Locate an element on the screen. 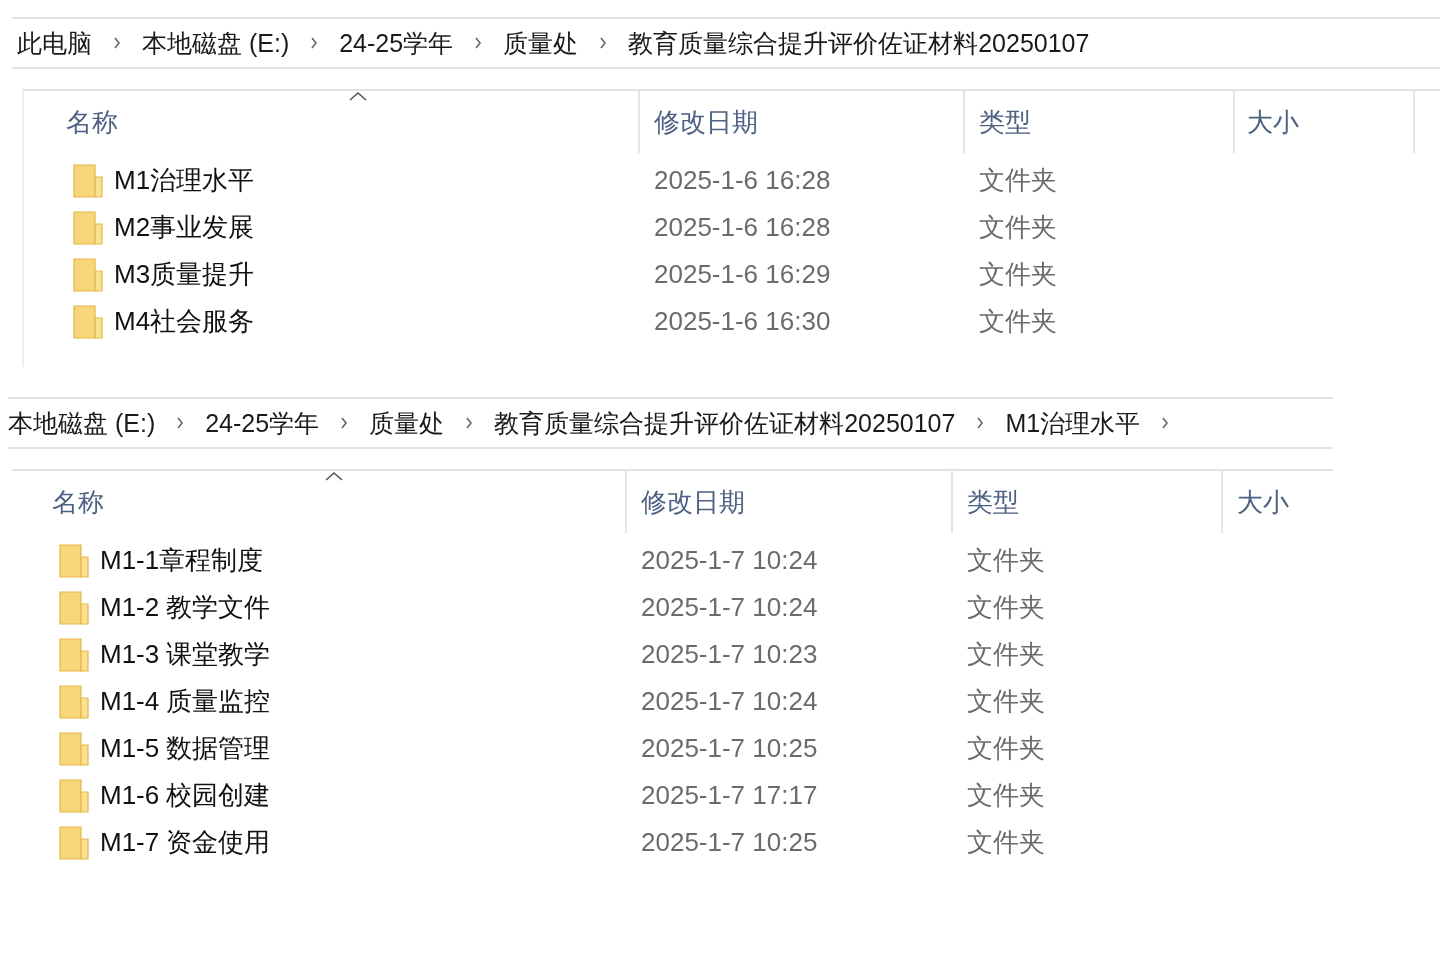 This screenshot has width=1453, height=969. file-name: M3质量提升 is located at coordinates (184, 274).